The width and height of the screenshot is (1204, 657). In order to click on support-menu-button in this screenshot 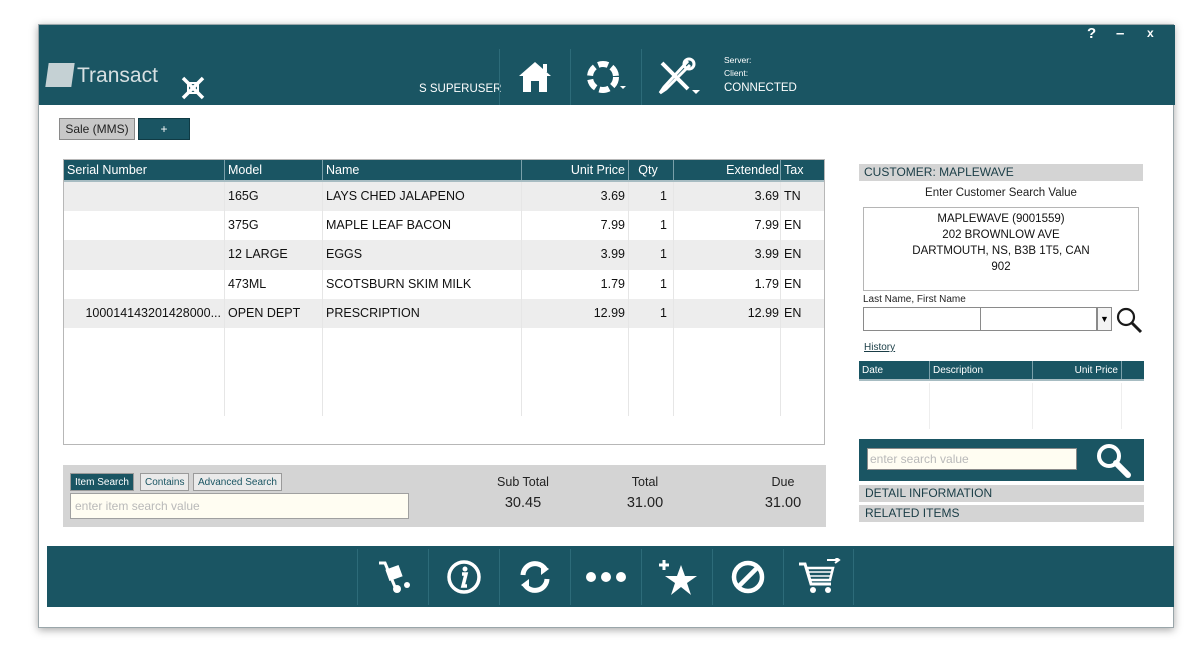, I will do `click(605, 77)`.